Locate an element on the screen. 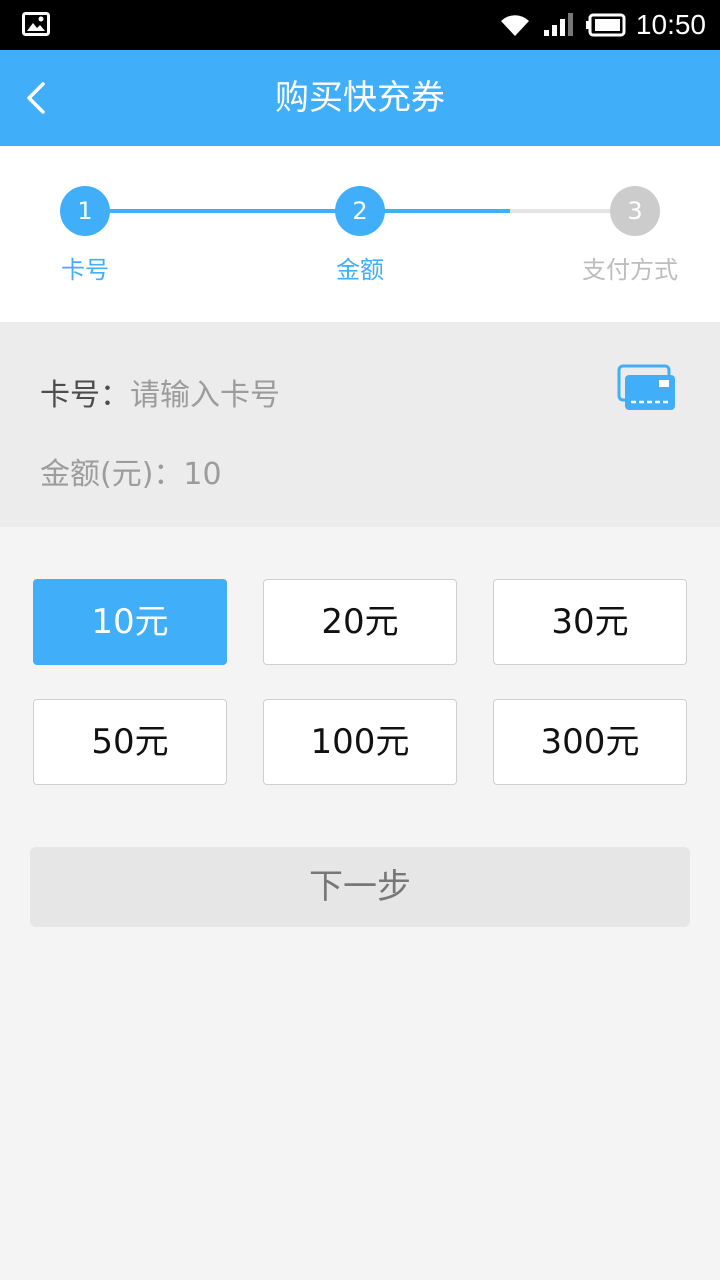  card-number-input: 请输入卡号 is located at coordinates (205, 395).